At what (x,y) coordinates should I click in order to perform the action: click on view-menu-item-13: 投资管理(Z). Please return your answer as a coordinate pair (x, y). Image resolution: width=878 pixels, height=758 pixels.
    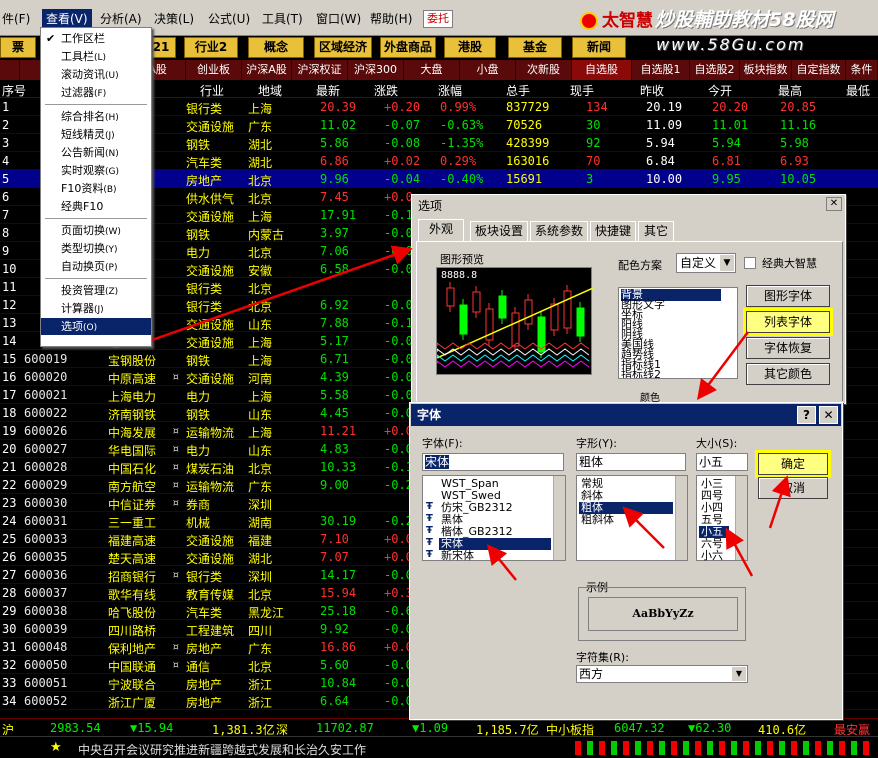
    Looking at the image, I should click on (96, 290).